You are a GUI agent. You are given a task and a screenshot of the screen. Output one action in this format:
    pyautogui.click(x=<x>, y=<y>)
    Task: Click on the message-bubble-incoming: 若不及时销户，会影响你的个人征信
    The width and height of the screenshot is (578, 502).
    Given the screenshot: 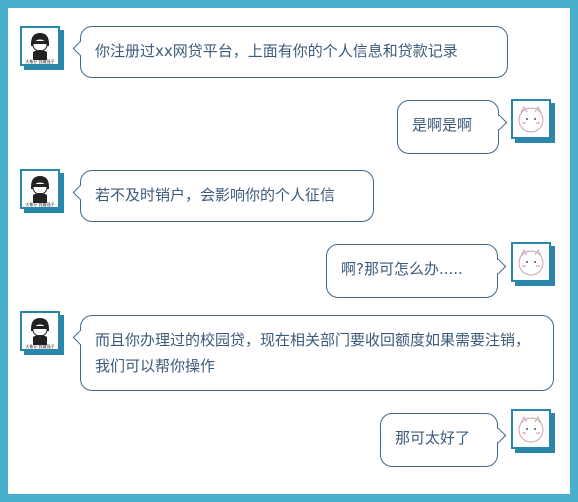 What is the action you would take?
    pyautogui.click(x=227, y=196)
    